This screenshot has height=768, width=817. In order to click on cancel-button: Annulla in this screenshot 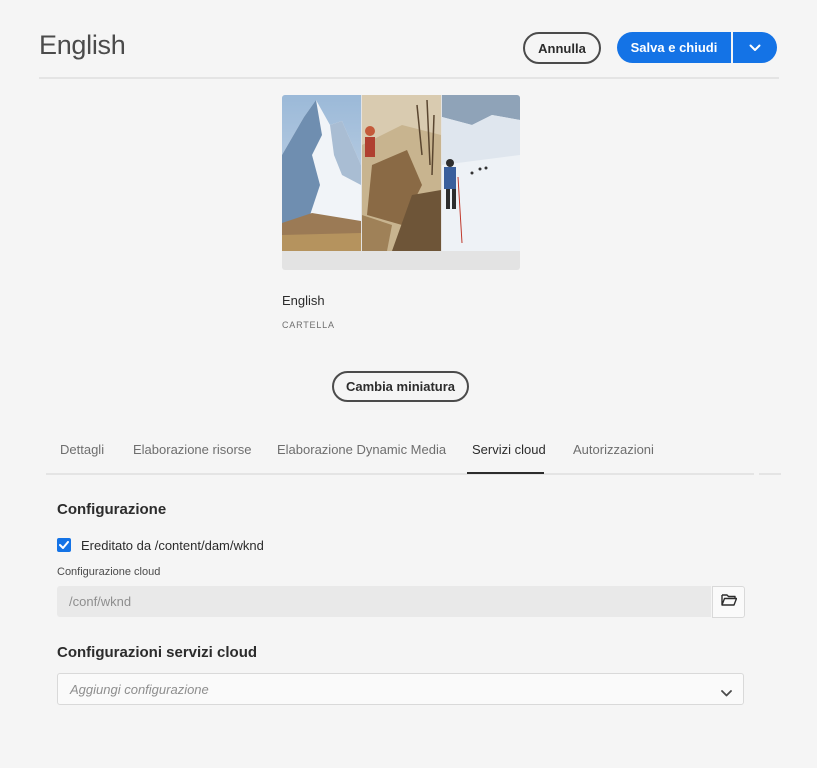, I will do `click(562, 48)`.